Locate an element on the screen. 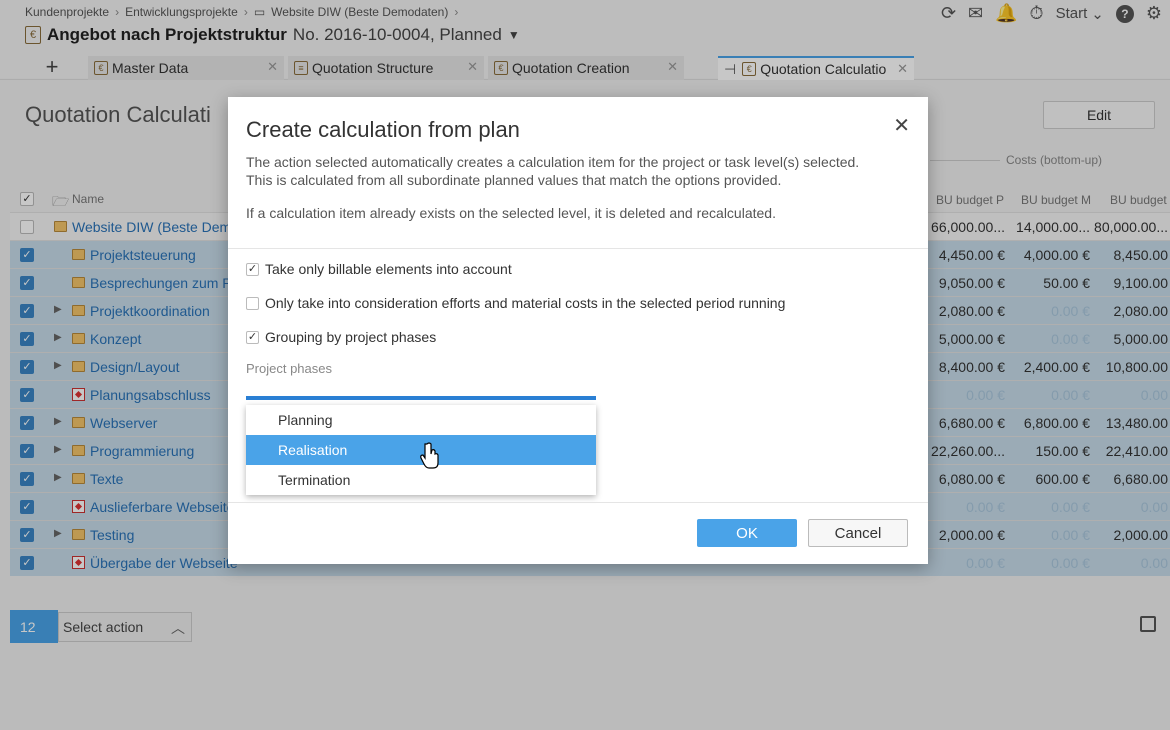 Image resolution: width=1170 pixels, height=730 pixels. selected-period-checkbox is located at coordinates (252, 303).